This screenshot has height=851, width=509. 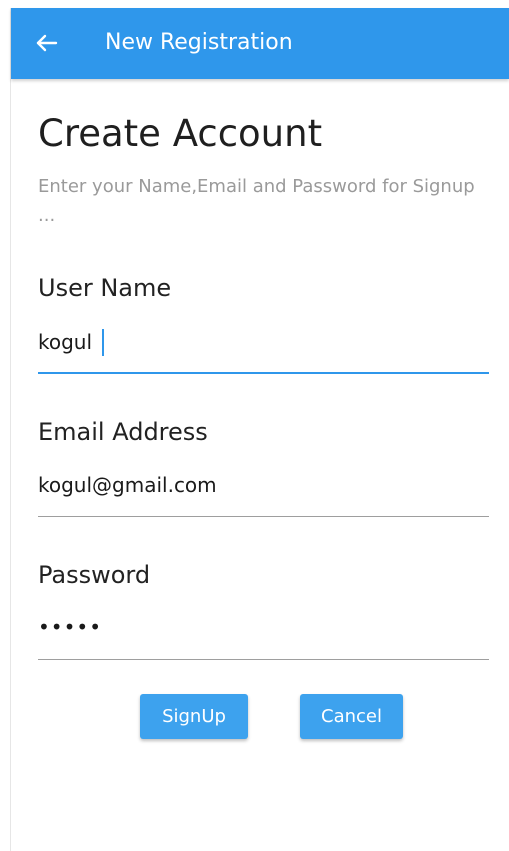 I want to click on password-underline, so click(x=263, y=659).